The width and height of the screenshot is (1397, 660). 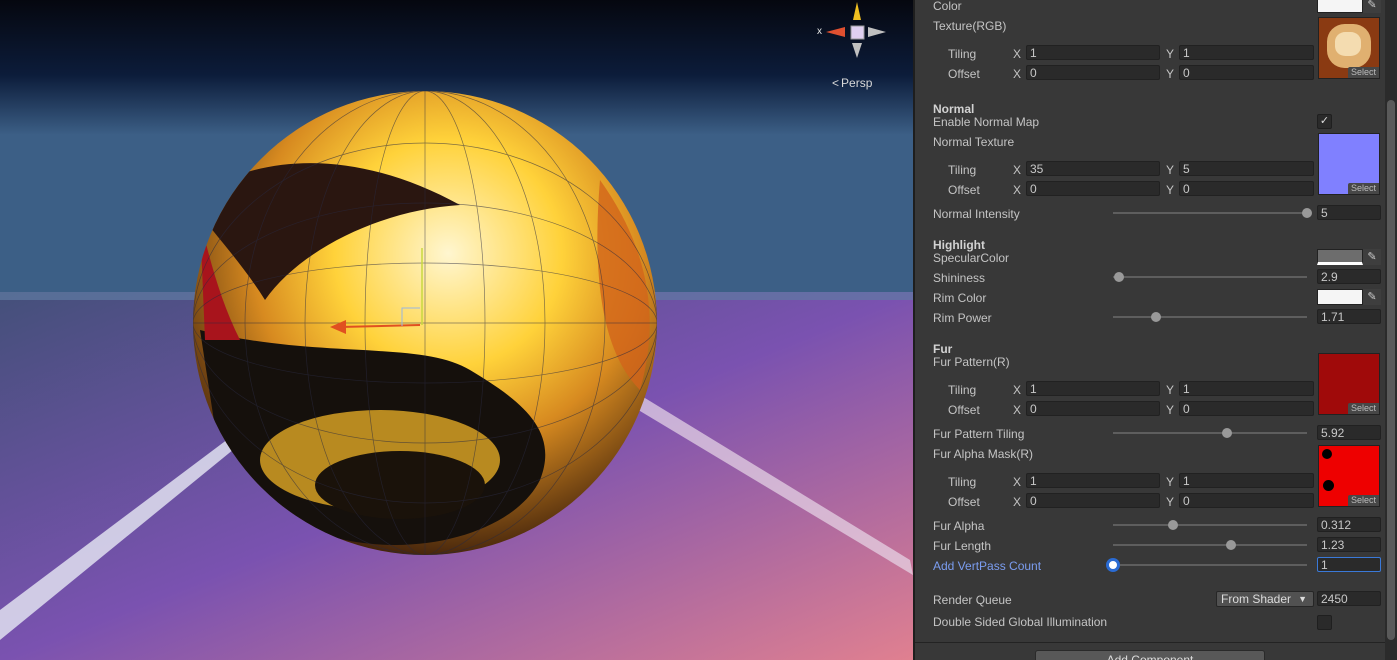 What do you see at coordinates (962, 390) in the screenshot?
I see `fur-pattern-tiling-label: Tiling` at bounding box center [962, 390].